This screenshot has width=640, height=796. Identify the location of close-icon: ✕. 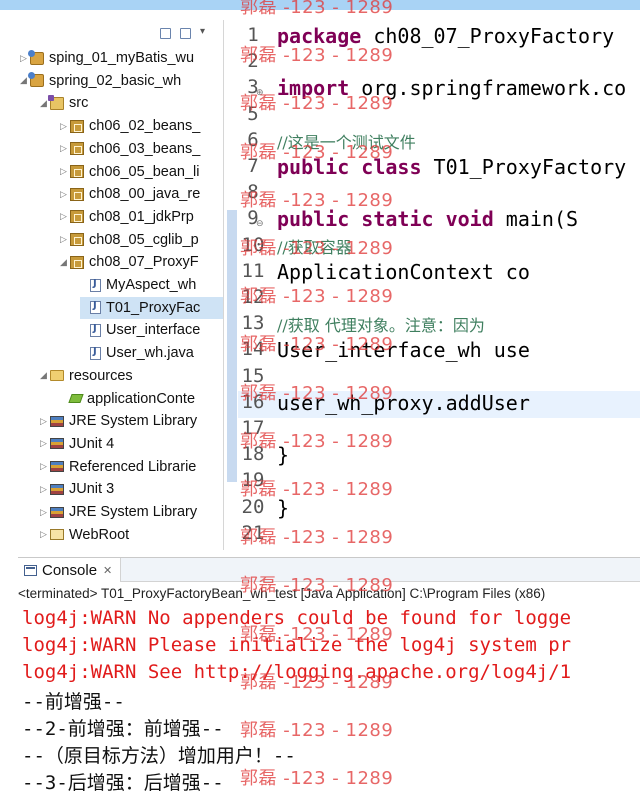
(107, 570).